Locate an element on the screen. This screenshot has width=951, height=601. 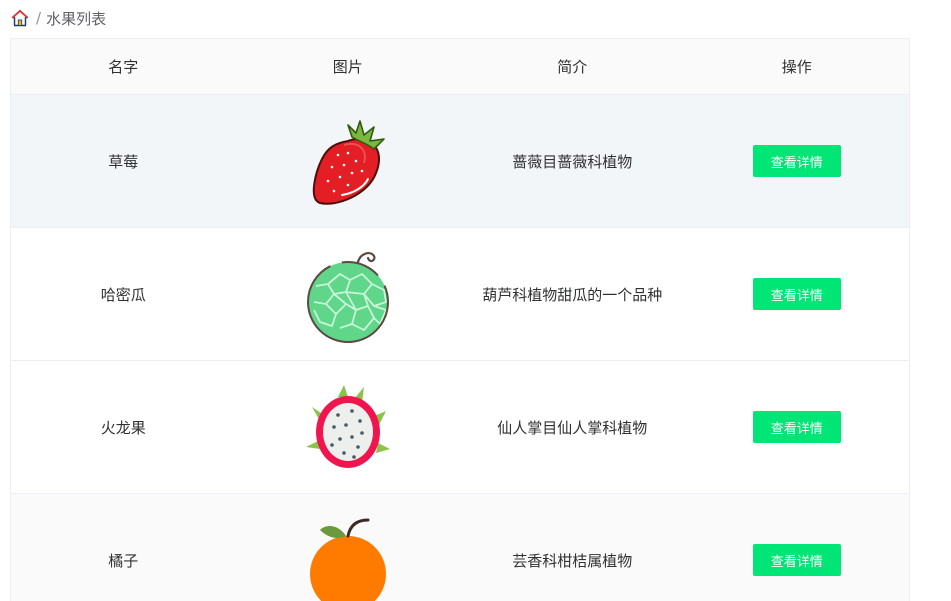
column-header-name: 名字 is located at coordinates (123, 67).